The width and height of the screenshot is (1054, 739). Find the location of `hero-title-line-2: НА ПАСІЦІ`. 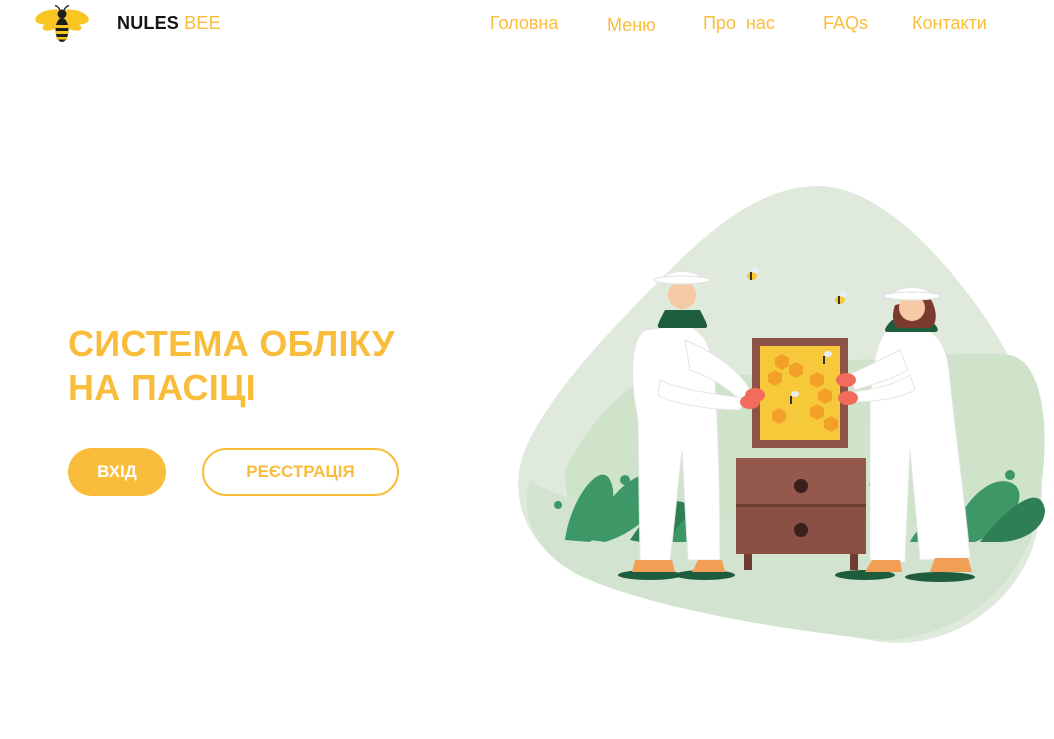

hero-title-line-2: НА ПАСІЦІ is located at coordinates (162, 387).